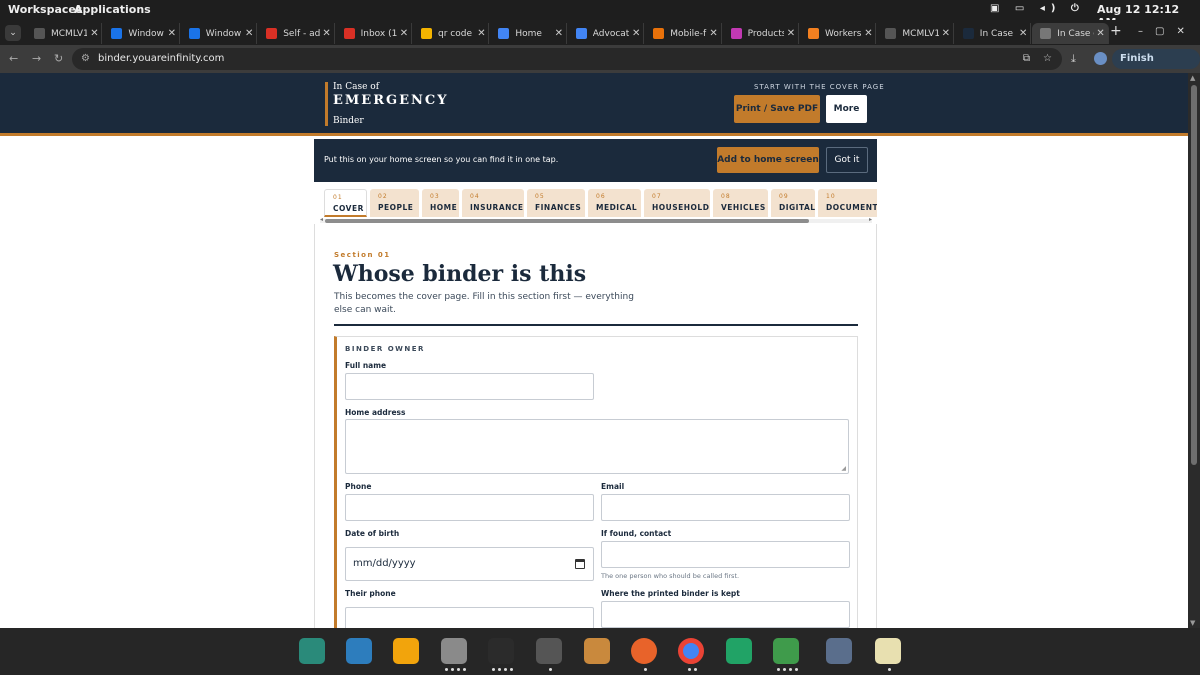  I want to click on install-app-icon: ⧉, so click(1026, 59).